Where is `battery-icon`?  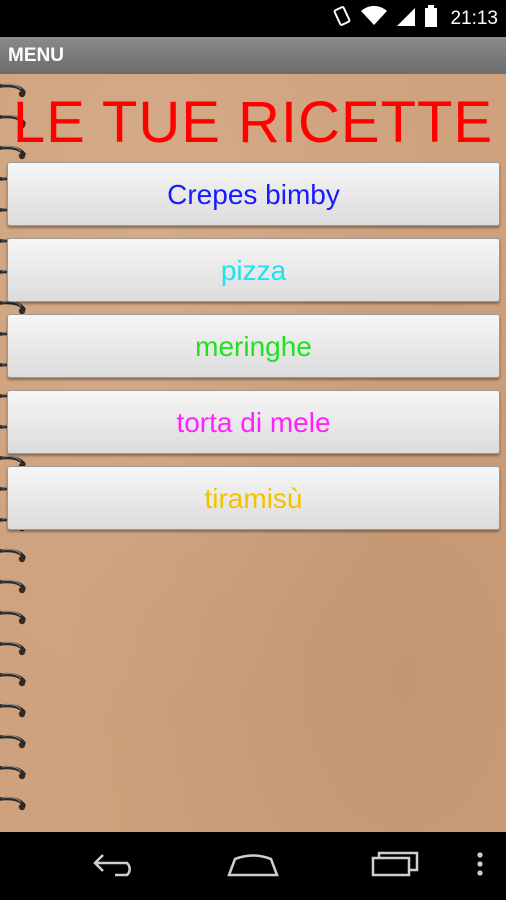 battery-icon is located at coordinates (431, 18).